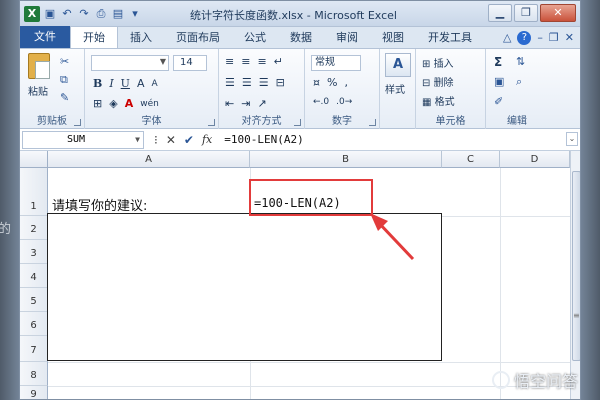 Image resolution: width=600 pixels, height=400 pixels. I want to click on tab-insert: 插入, so click(141, 38).